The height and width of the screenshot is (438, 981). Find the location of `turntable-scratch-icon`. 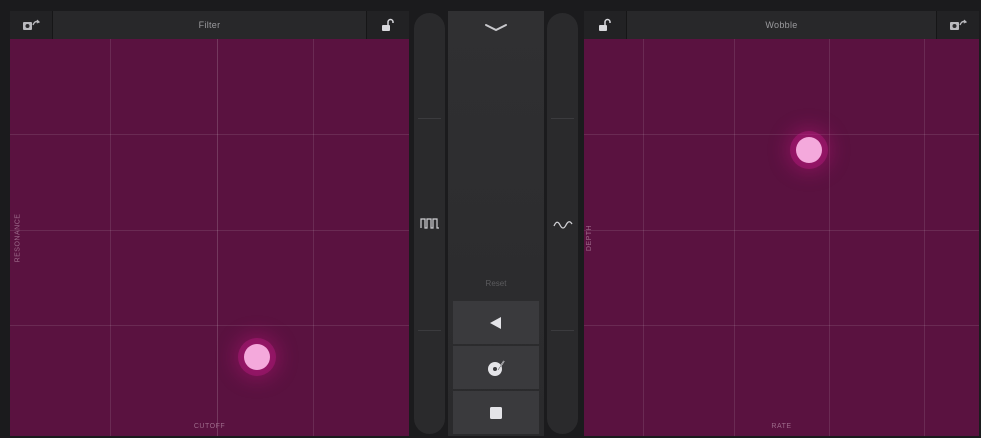

turntable-scratch-icon is located at coordinates (496, 368).